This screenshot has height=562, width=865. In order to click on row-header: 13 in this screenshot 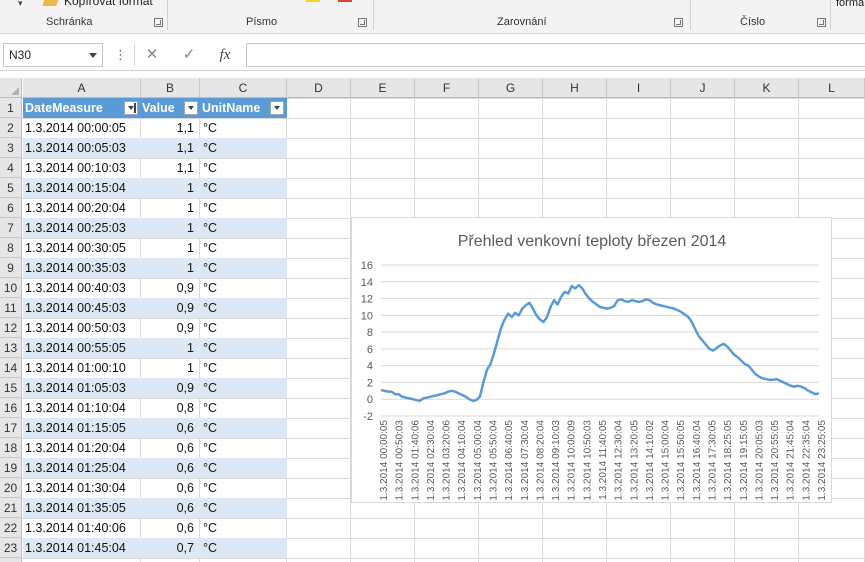, I will do `click(11, 348)`.